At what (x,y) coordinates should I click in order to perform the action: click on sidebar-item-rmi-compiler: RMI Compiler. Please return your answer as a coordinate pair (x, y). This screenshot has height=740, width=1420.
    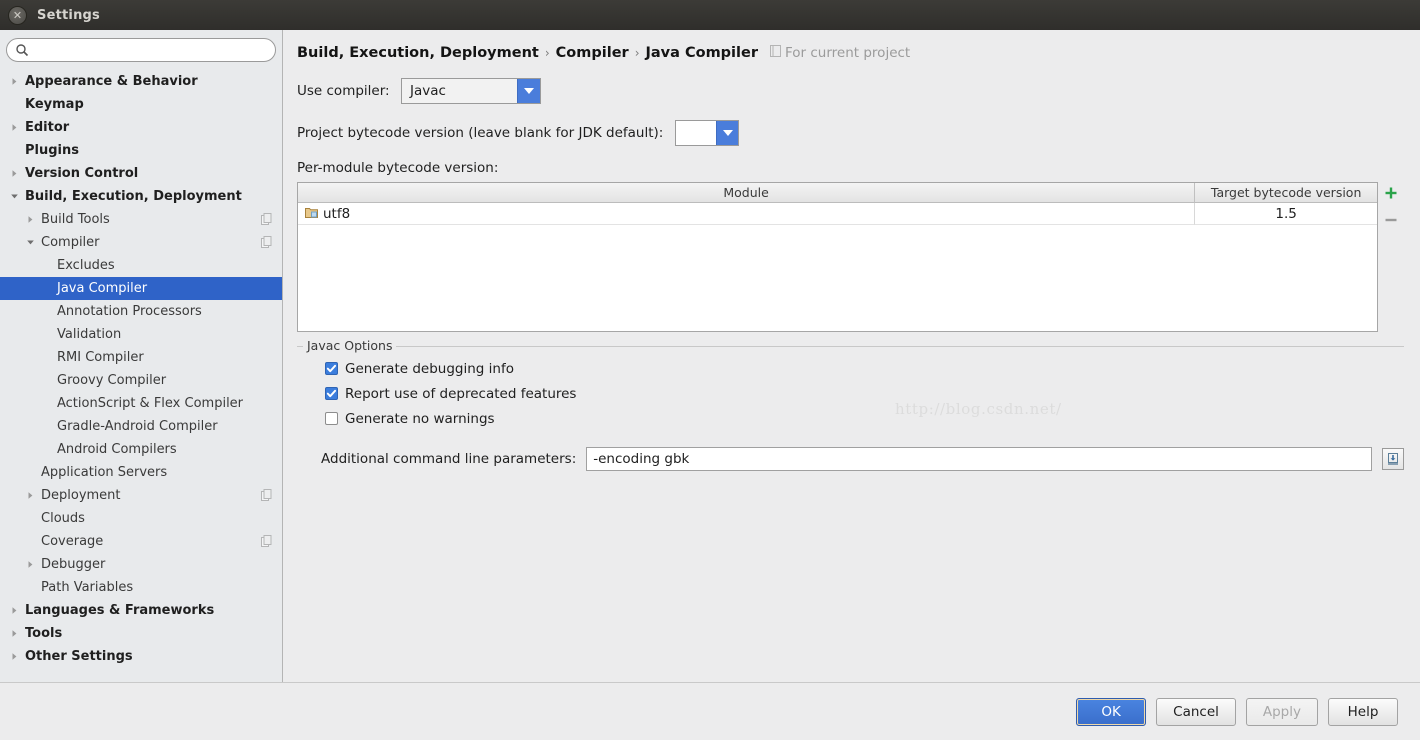
    Looking at the image, I should click on (141, 357).